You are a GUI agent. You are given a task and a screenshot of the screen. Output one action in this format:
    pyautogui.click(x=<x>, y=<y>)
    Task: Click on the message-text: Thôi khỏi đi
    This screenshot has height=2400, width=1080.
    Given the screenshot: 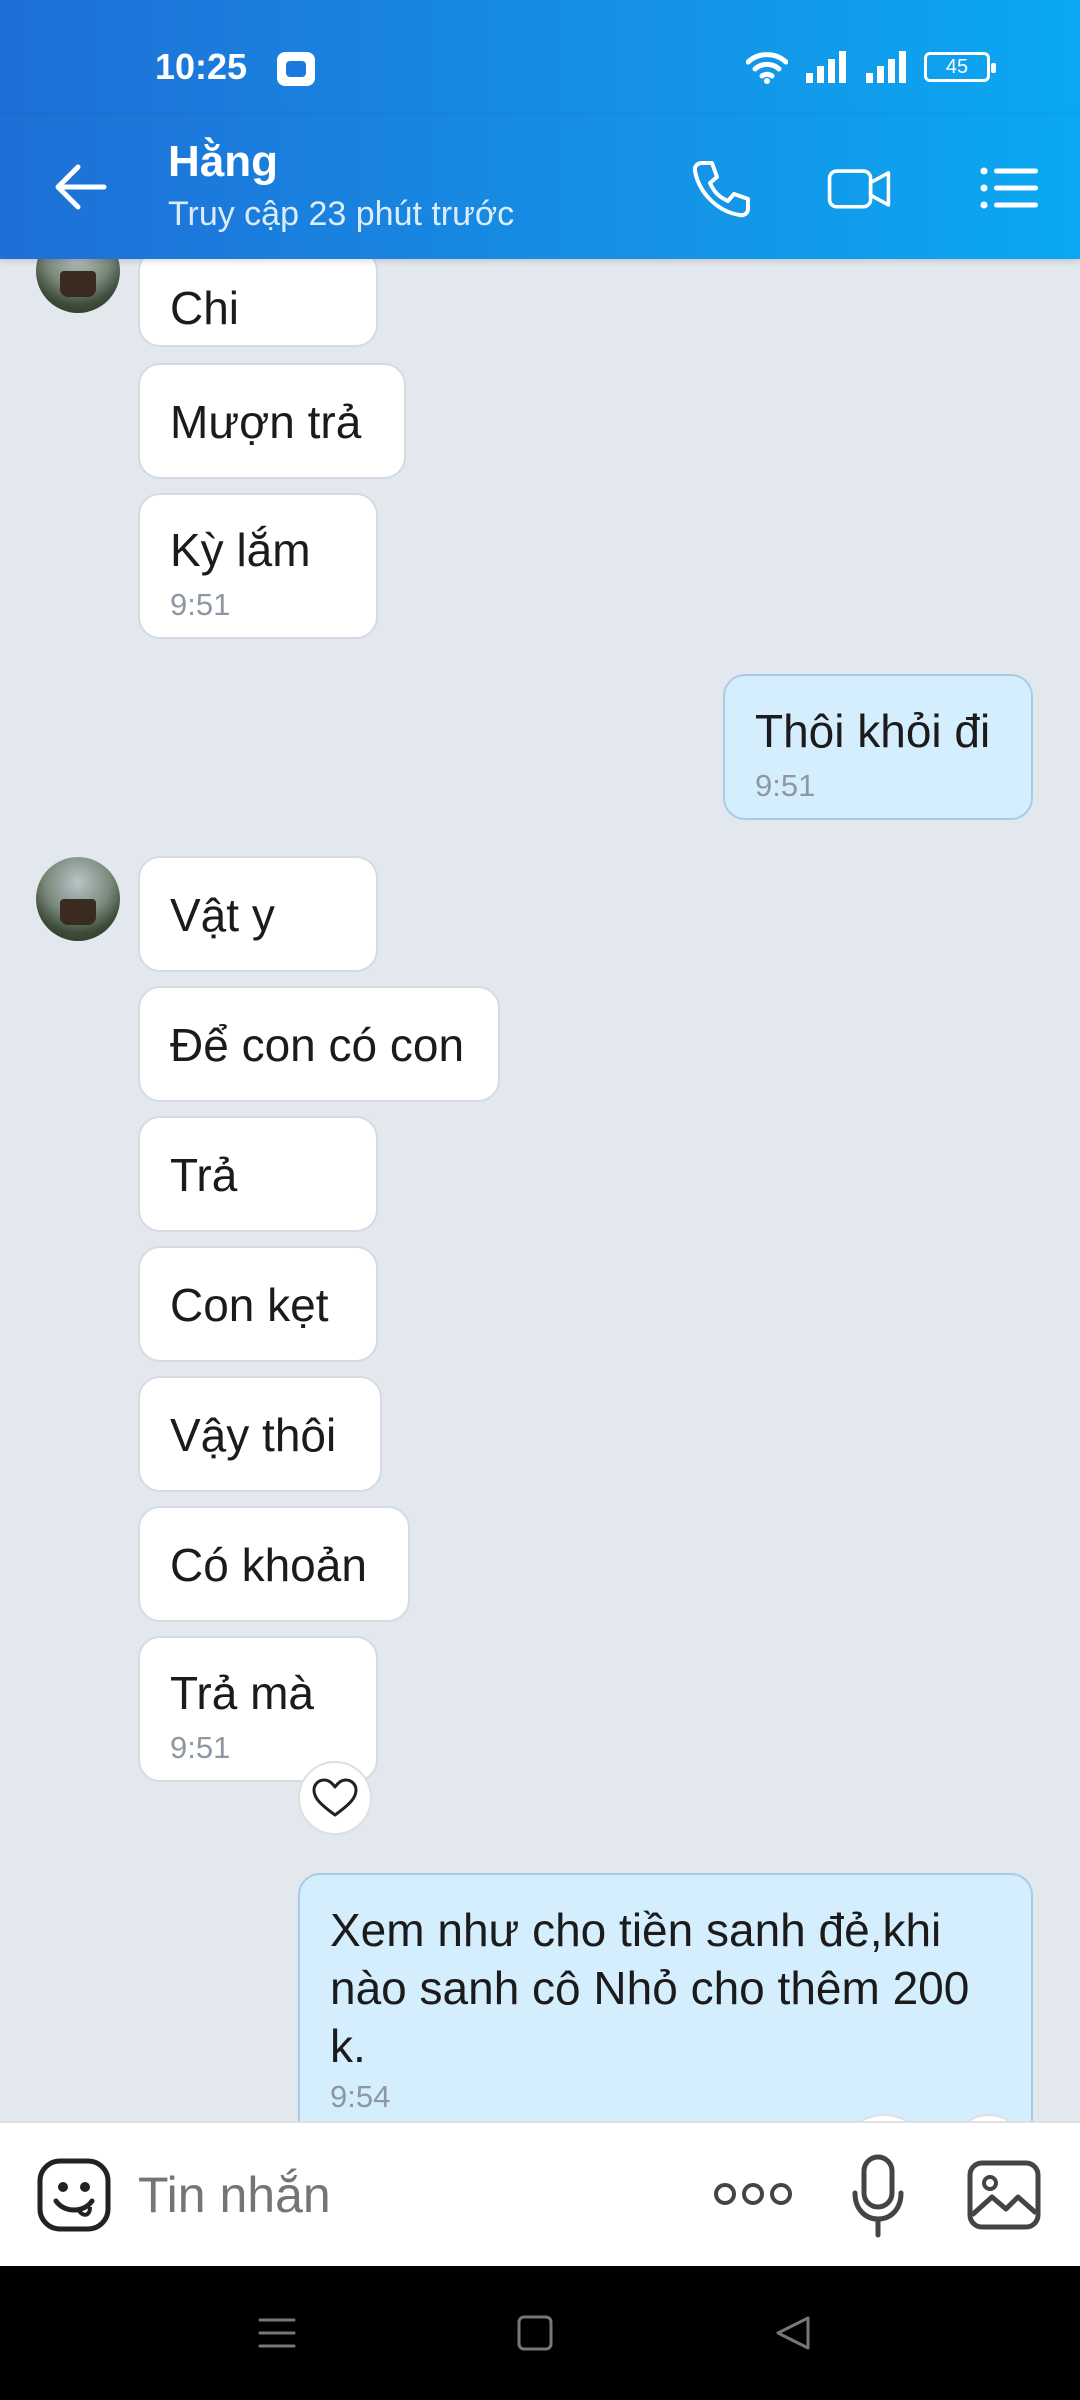 What is the action you would take?
    pyautogui.click(x=873, y=731)
    